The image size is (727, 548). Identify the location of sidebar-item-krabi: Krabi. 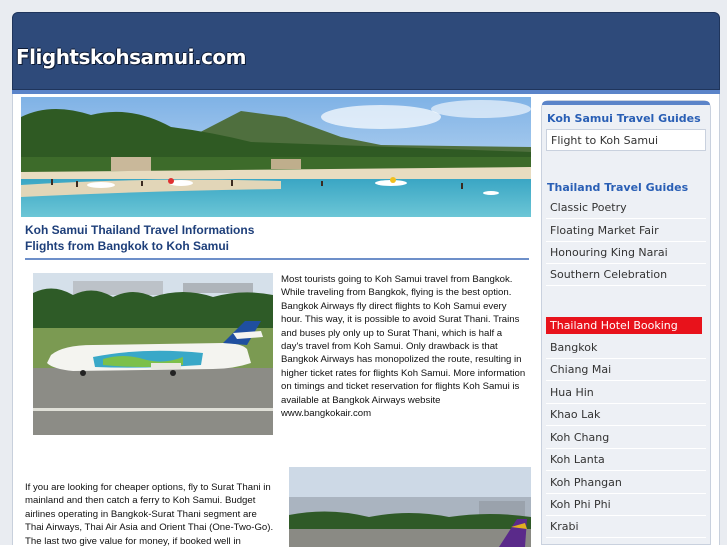
(626, 527).